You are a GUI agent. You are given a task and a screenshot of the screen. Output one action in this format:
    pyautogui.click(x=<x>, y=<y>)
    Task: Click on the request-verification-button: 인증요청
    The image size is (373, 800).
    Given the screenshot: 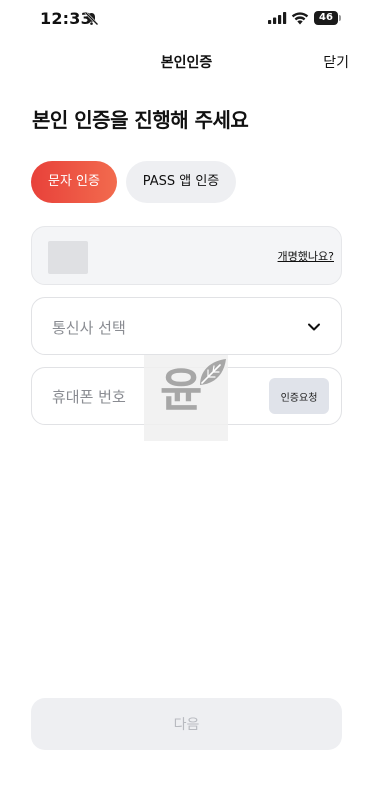 What is the action you would take?
    pyautogui.click(x=299, y=396)
    